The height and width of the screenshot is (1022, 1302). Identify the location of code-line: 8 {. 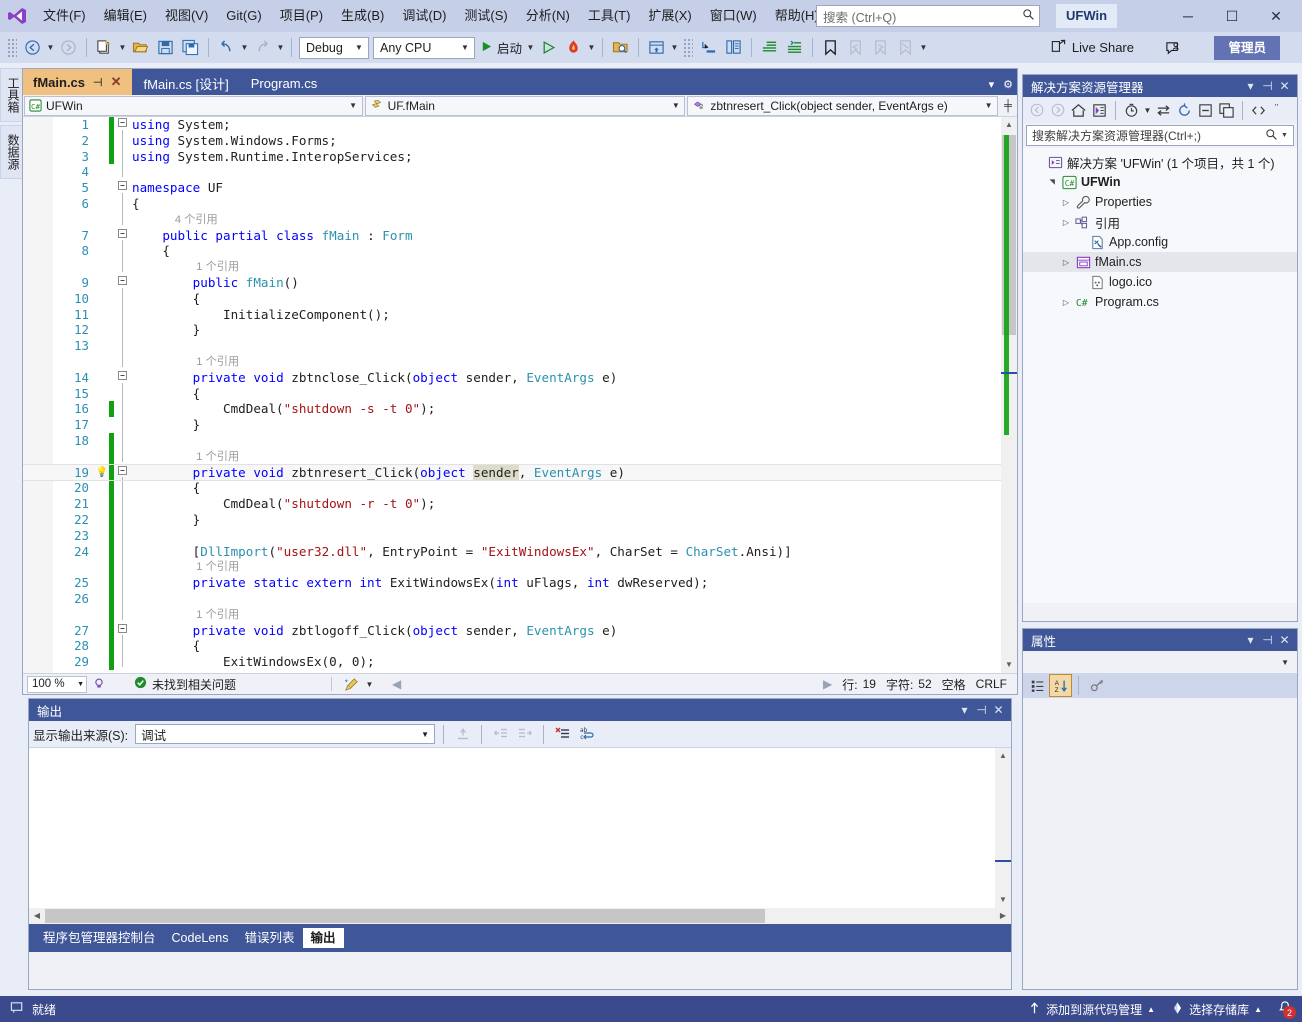
(512, 249).